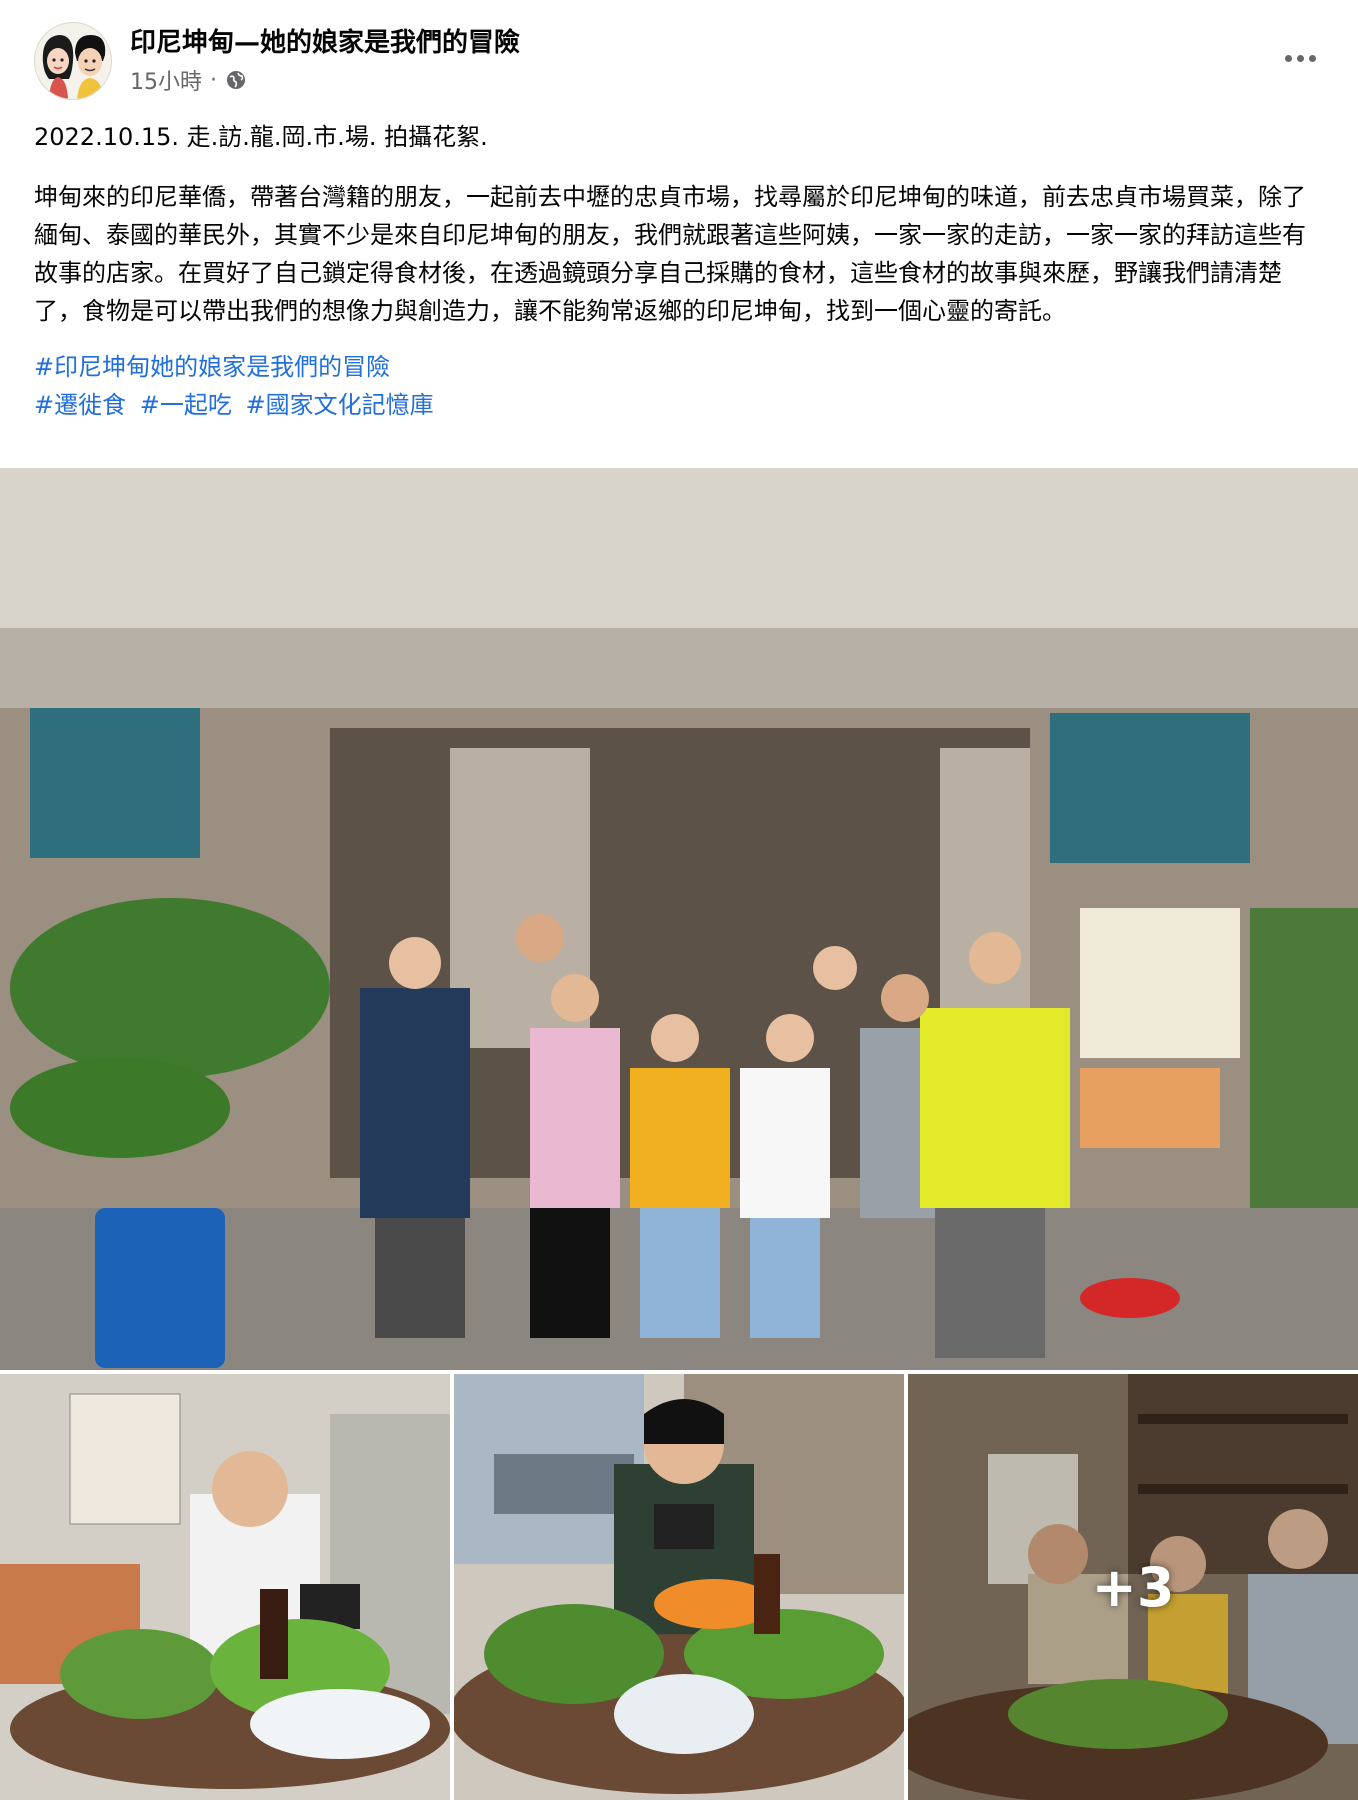 The image size is (1358, 1800). I want to click on page-avatar, so click(73, 61).